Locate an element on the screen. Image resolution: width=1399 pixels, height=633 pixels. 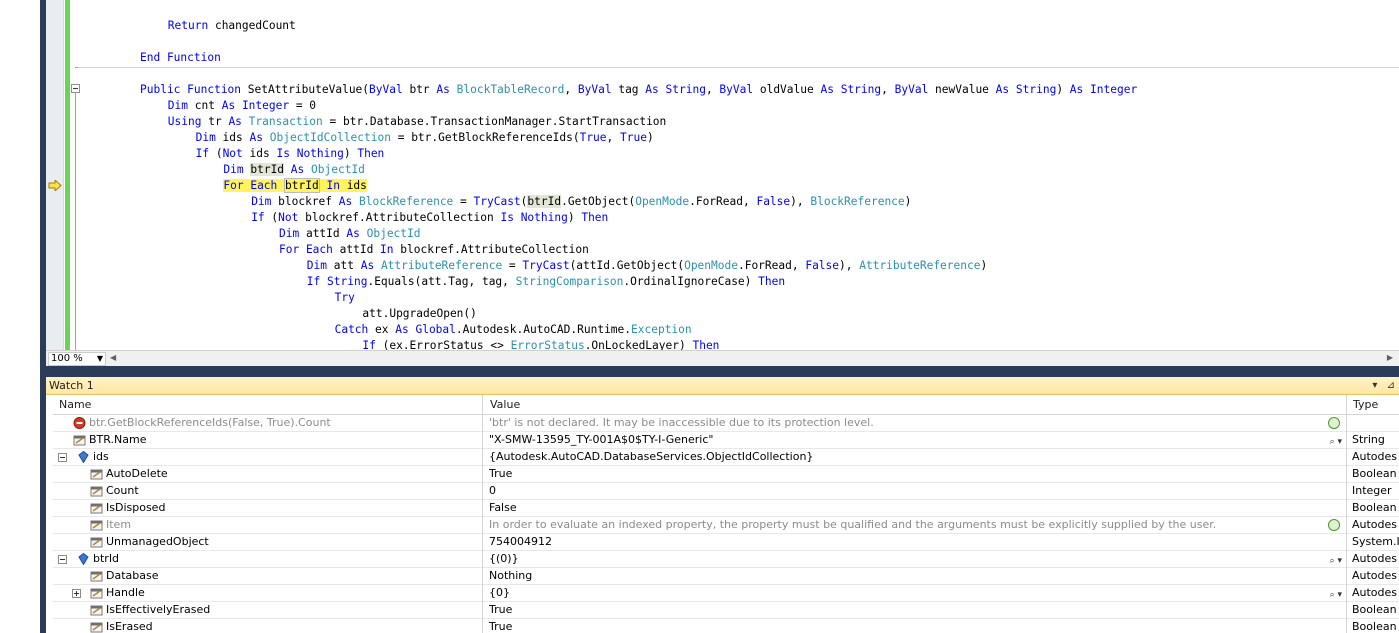
code-token: ids is located at coordinates (232, 137).